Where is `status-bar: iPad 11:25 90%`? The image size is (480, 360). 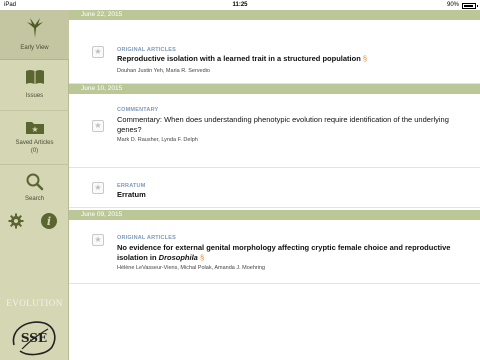
status-bar: iPad 11:25 90% is located at coordinates (240, 5).